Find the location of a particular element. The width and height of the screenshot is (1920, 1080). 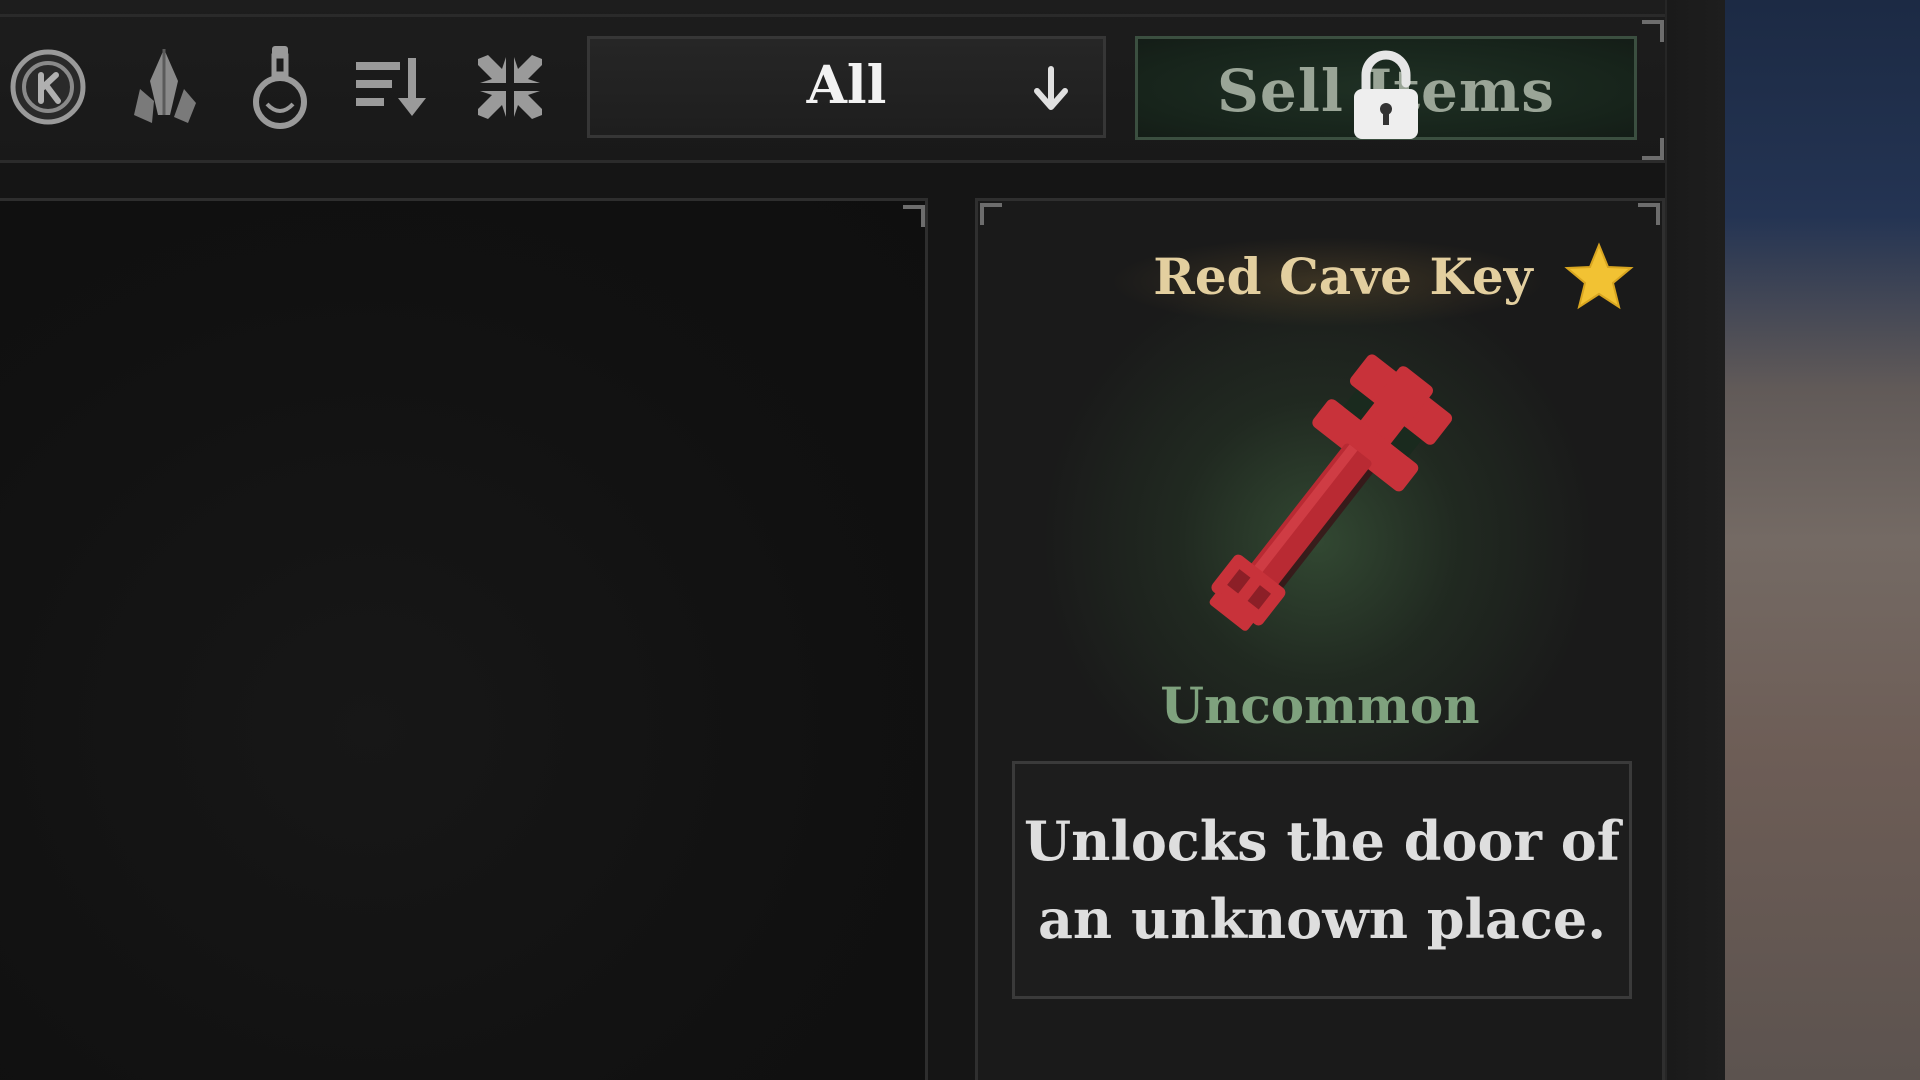

item-description-box: Unlocks the door of an unknown place. is located at coordinates (1322, 880).